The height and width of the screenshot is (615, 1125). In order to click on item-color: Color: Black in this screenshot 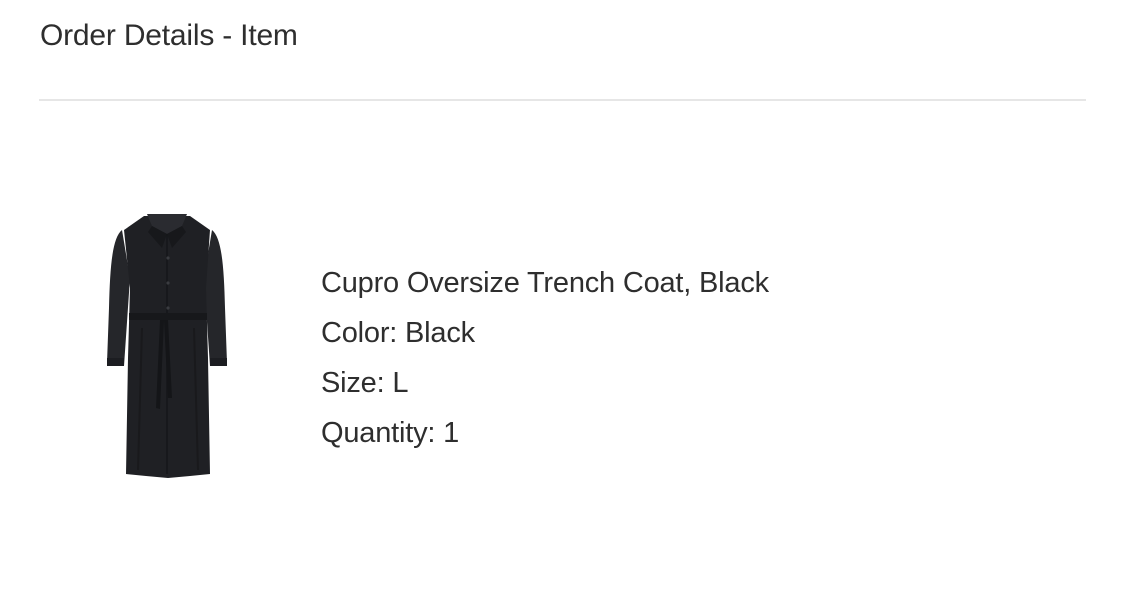, I will do `click(398, 333)`.